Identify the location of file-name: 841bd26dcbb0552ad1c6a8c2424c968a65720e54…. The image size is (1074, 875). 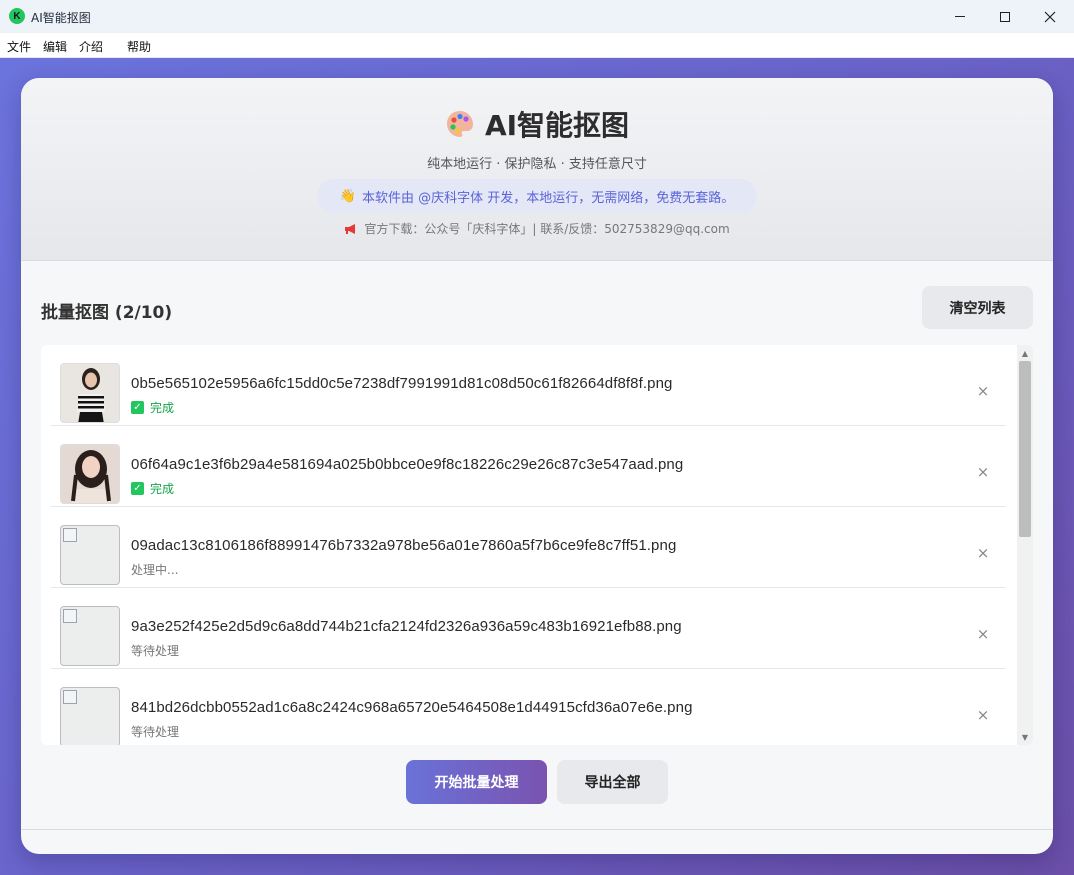
(412, 707).